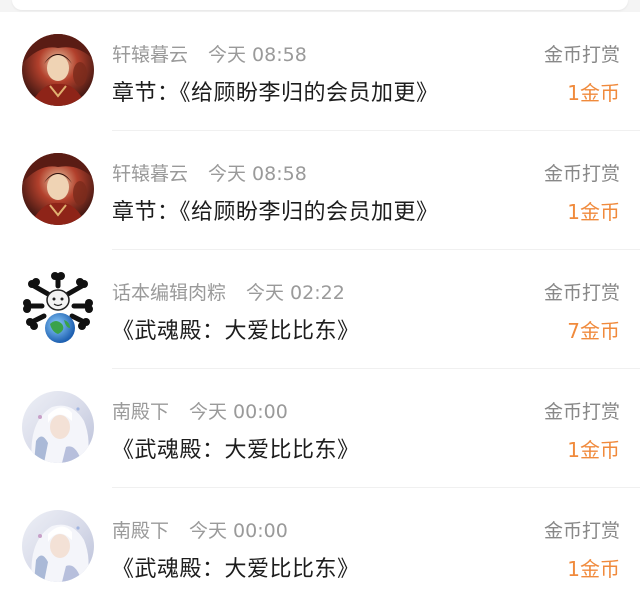 This screenshot has width=640, height=608. Describe the element at coordinates (169, 293) in the screenshot. I see `username: 话本编辑肉粽` at that location.